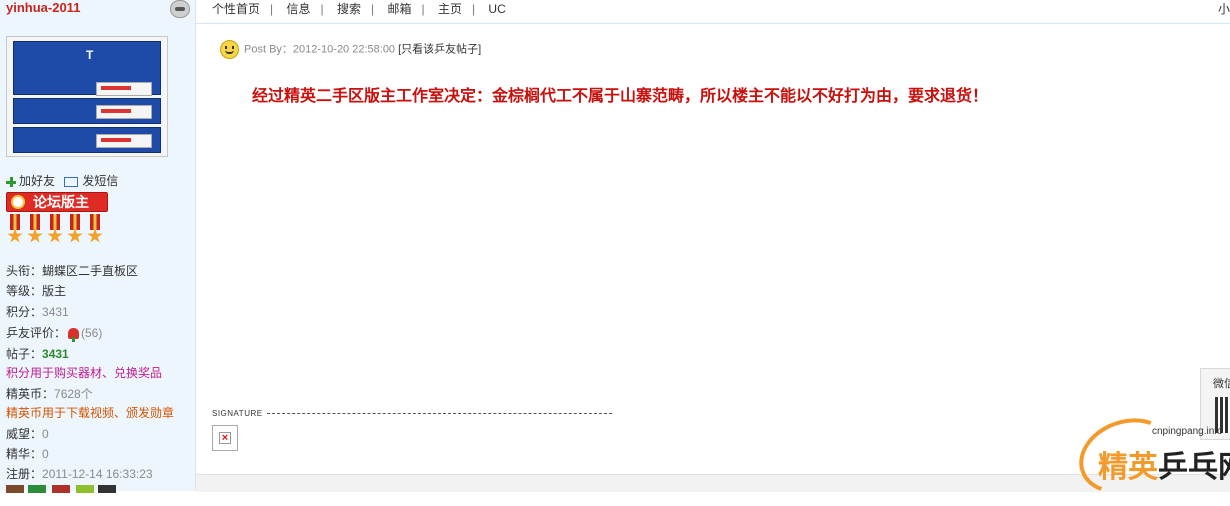  I want to click on moderator-badge: 论坛版主, so click(57, 202).